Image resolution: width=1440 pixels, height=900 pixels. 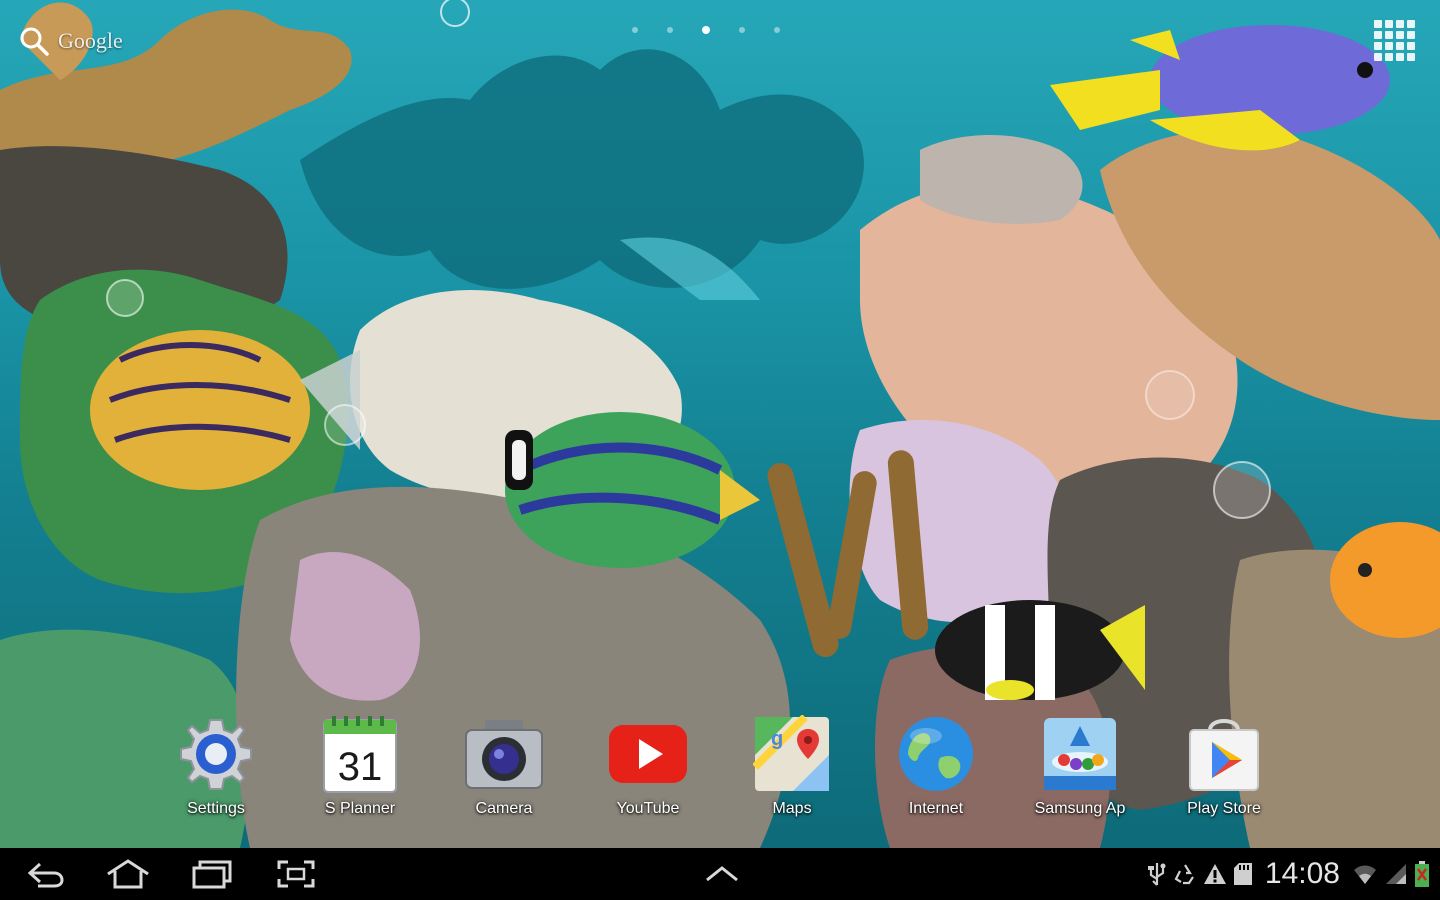 I want to click on warning-icon, so click(x=1214, y=874).